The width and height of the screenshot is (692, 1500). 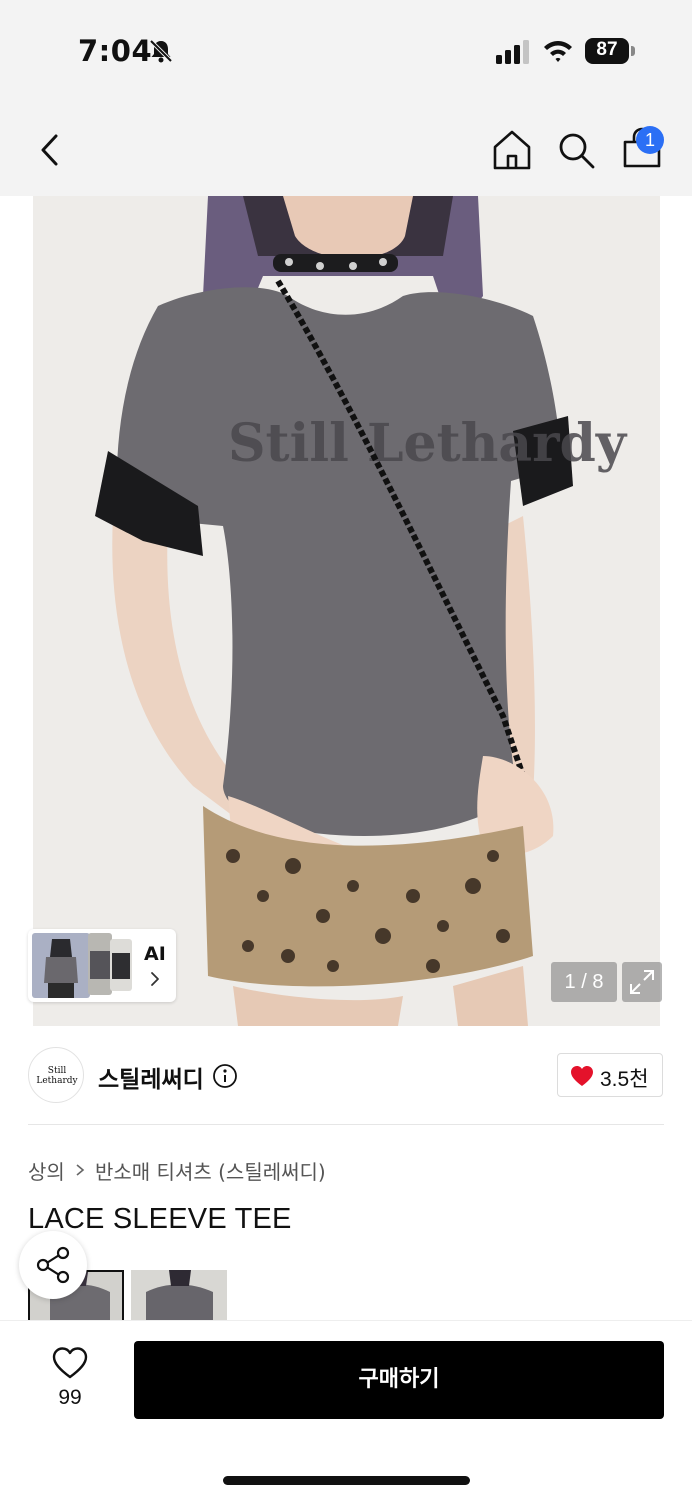 I want to click on divider, so click(x=346, y=1124).